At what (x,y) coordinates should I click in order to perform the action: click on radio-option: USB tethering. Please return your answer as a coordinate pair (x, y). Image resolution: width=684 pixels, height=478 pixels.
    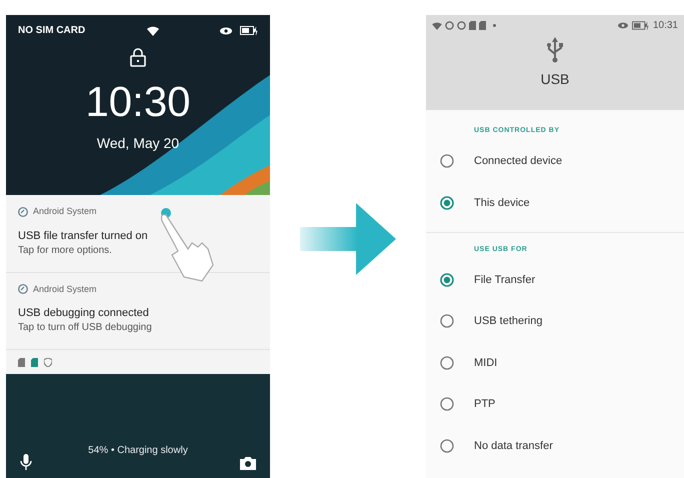
    Looking at the image, I should click on (555, 321).